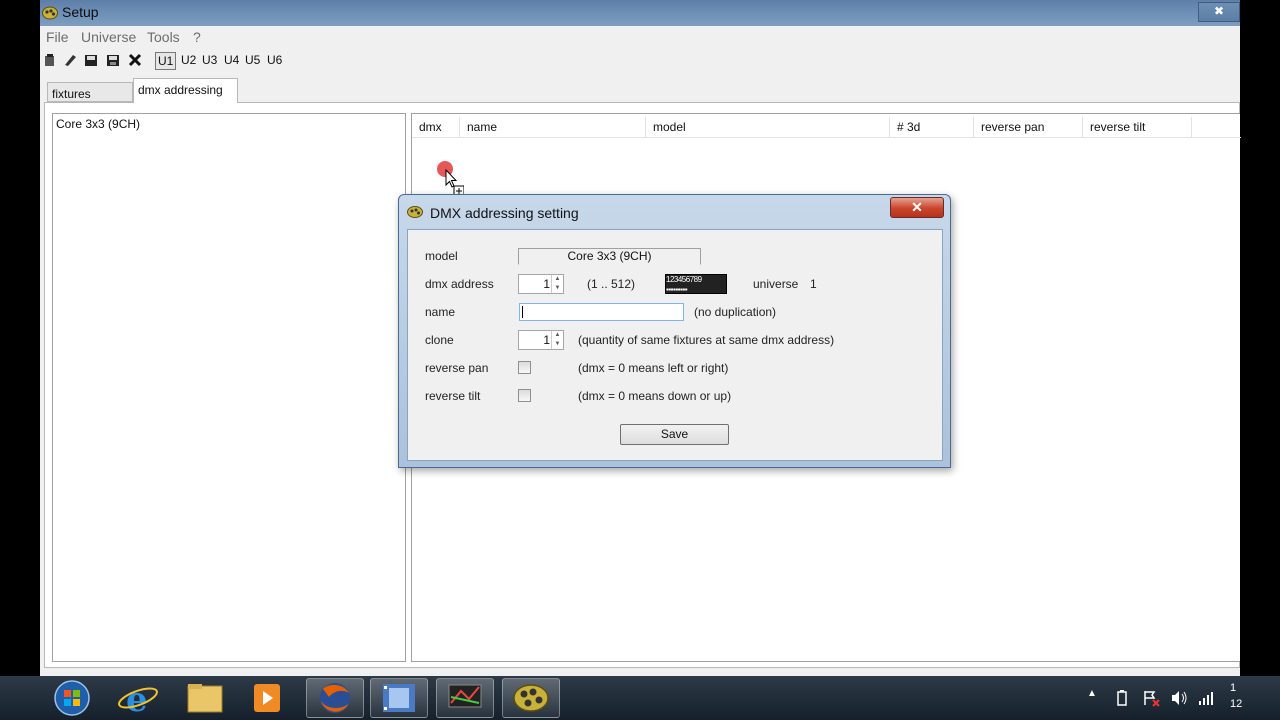 The width and height of the screenshot is (1280, 720). Describe the element at coordinates (768, 127) in the screenshot. I see `column-header-model: model` at that location.